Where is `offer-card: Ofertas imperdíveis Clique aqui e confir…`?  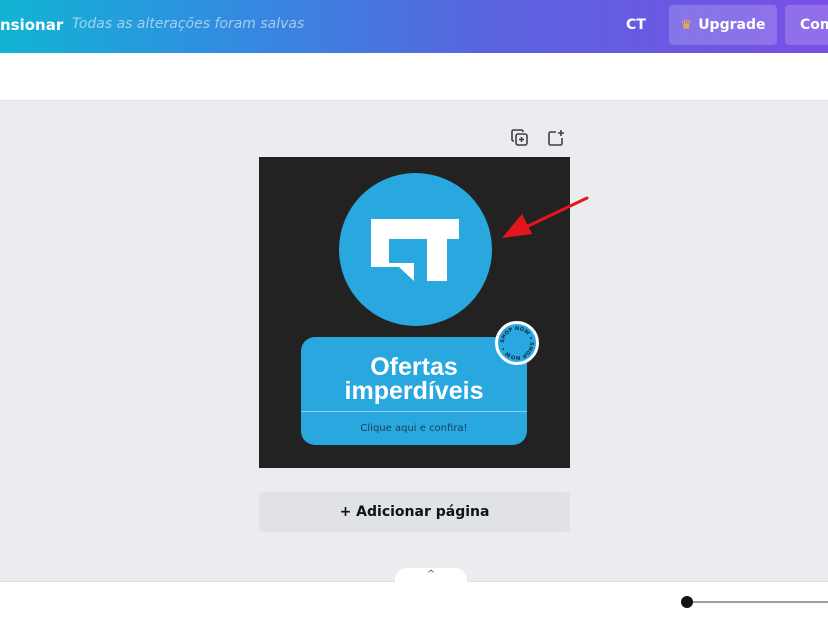 offer-card: Ofertas imperdíveis Clique aqui e confir… is located at coordinates (414, 391).